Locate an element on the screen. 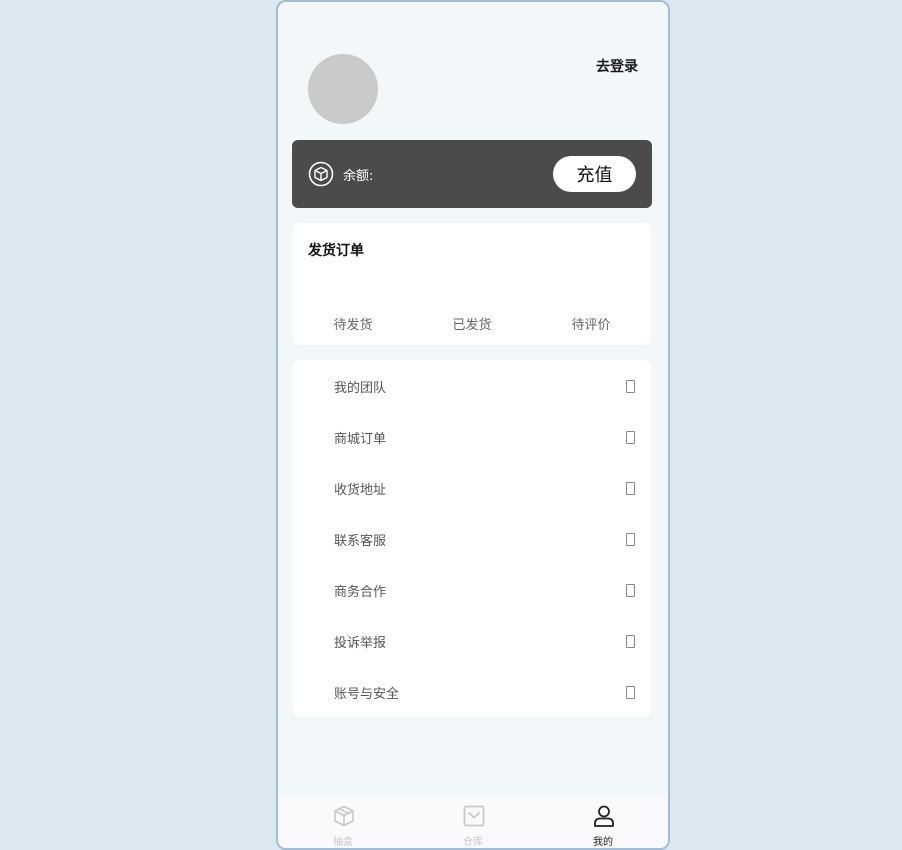 The image size is (902, 850). tab-mine: 我的 is located at coordinates (603, 822).